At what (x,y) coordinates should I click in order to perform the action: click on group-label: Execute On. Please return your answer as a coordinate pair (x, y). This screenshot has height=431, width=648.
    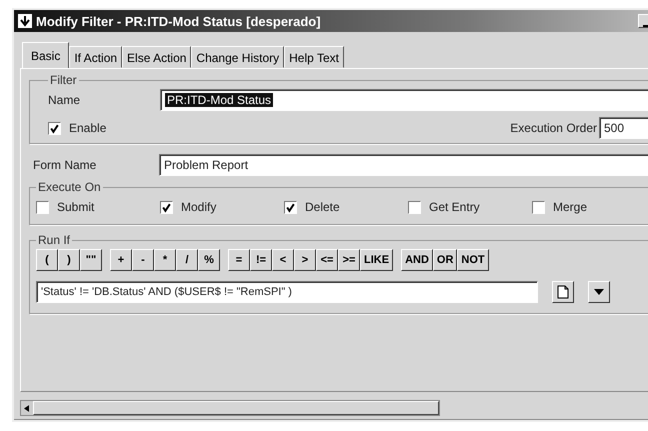
    Looking at the image, I should click on (69, 187).